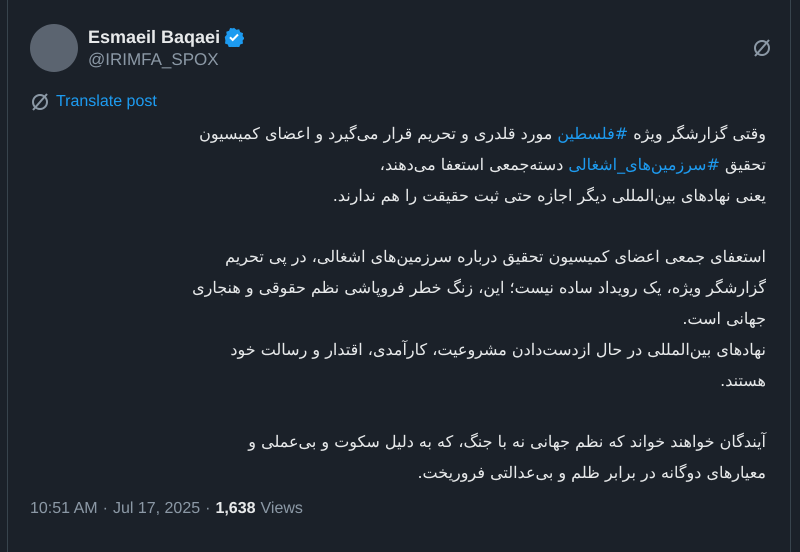  What do you see at coordinates (549, 196) in the screenshot?
I see `post-text-line: یعنی نهادهای بین‌المللی دیگر اجازه حتی ثبت حقیقت را هم ندارند.` at bounding box center [549, 196].